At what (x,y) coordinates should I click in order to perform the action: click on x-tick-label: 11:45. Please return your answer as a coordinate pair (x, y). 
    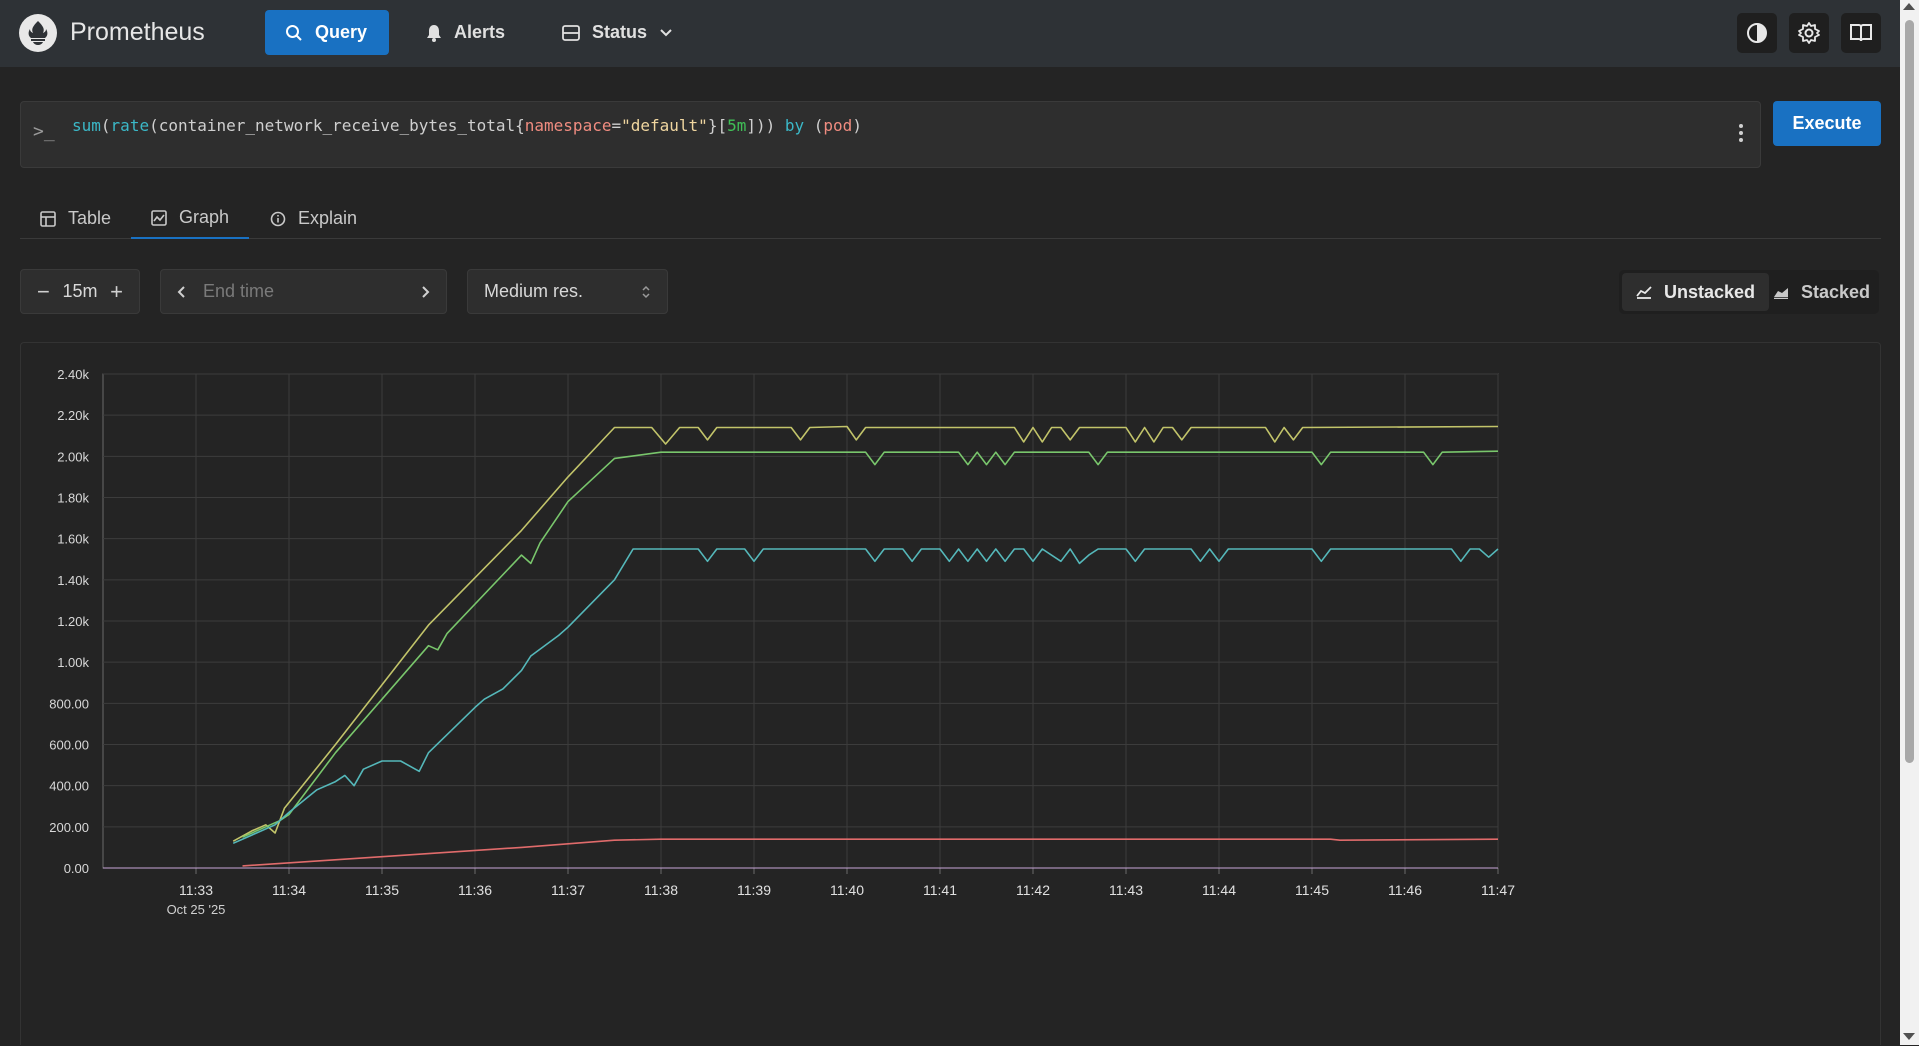
    Looking at the image, I should click on (1312, 890).